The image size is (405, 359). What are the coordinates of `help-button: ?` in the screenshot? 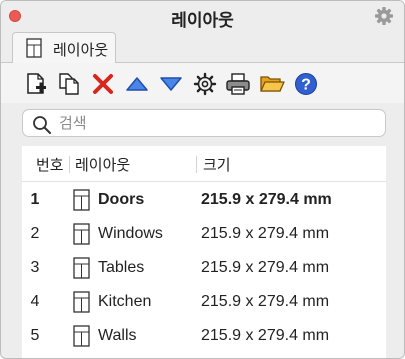 It's located at (306, 84).